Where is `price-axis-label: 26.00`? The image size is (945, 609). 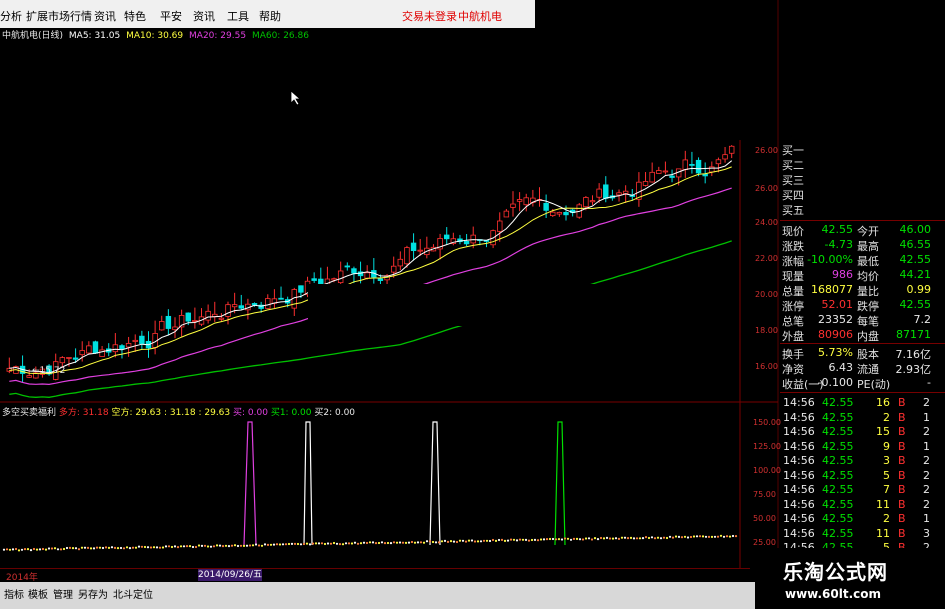 price-axis-label: 26.00 is located at coordinates (766, 188).